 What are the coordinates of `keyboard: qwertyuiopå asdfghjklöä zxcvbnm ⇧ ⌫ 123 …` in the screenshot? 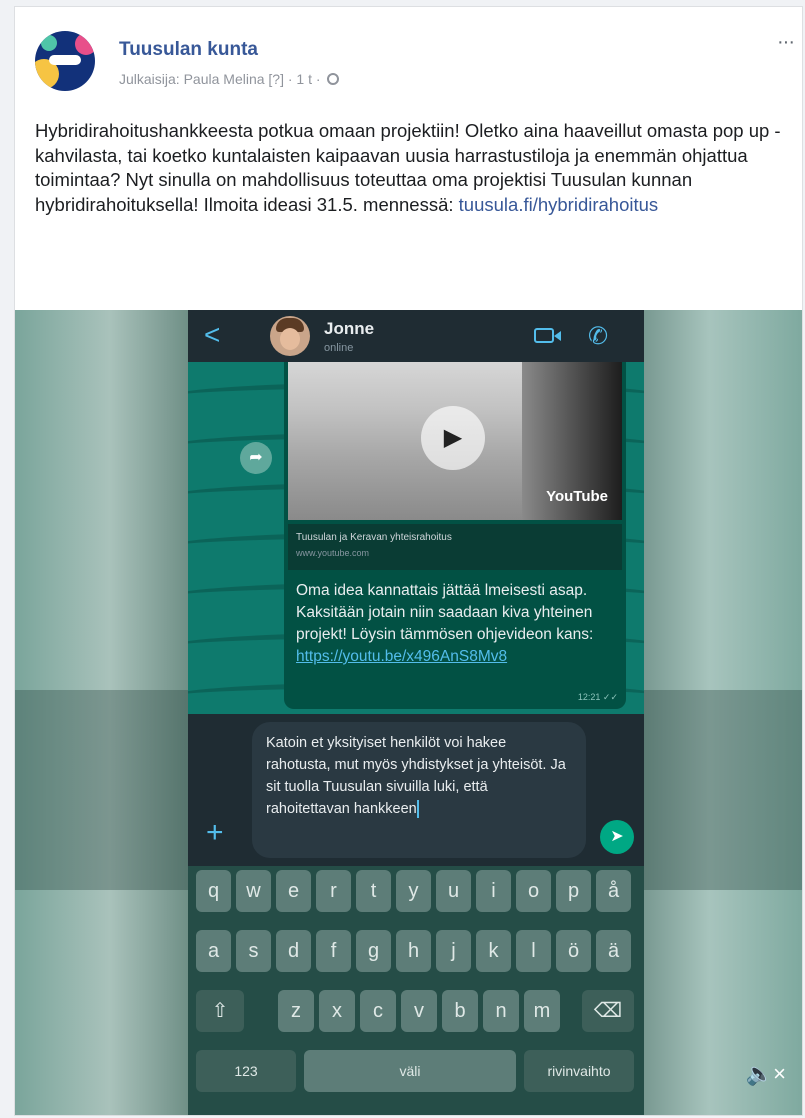 It's located at (416, 990).